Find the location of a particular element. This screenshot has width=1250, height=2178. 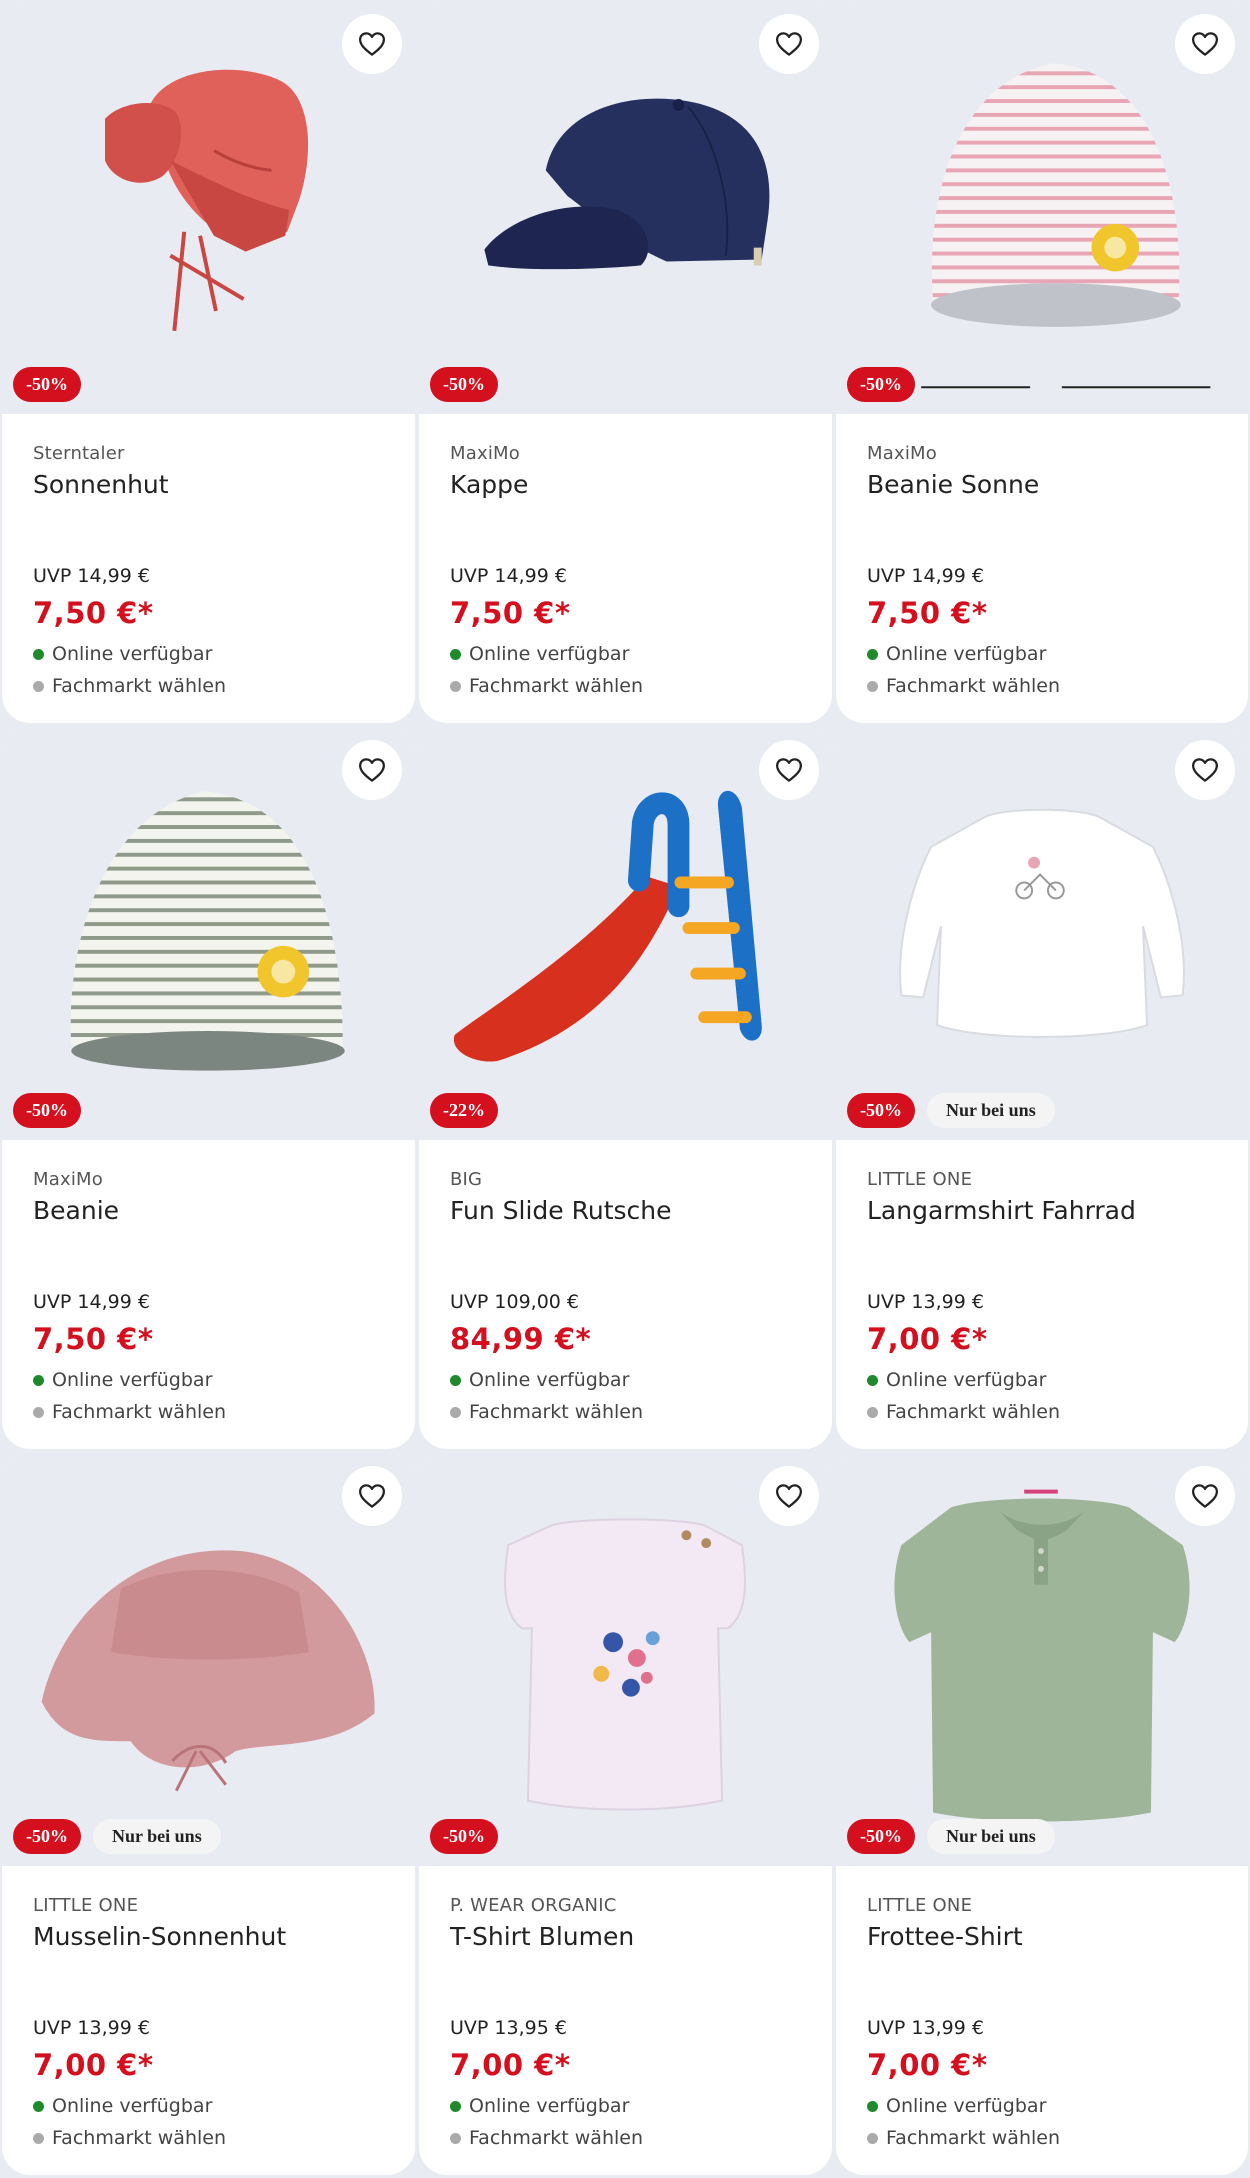

product-brand: LITTLE ONE is located at coordinates (86, 1905).